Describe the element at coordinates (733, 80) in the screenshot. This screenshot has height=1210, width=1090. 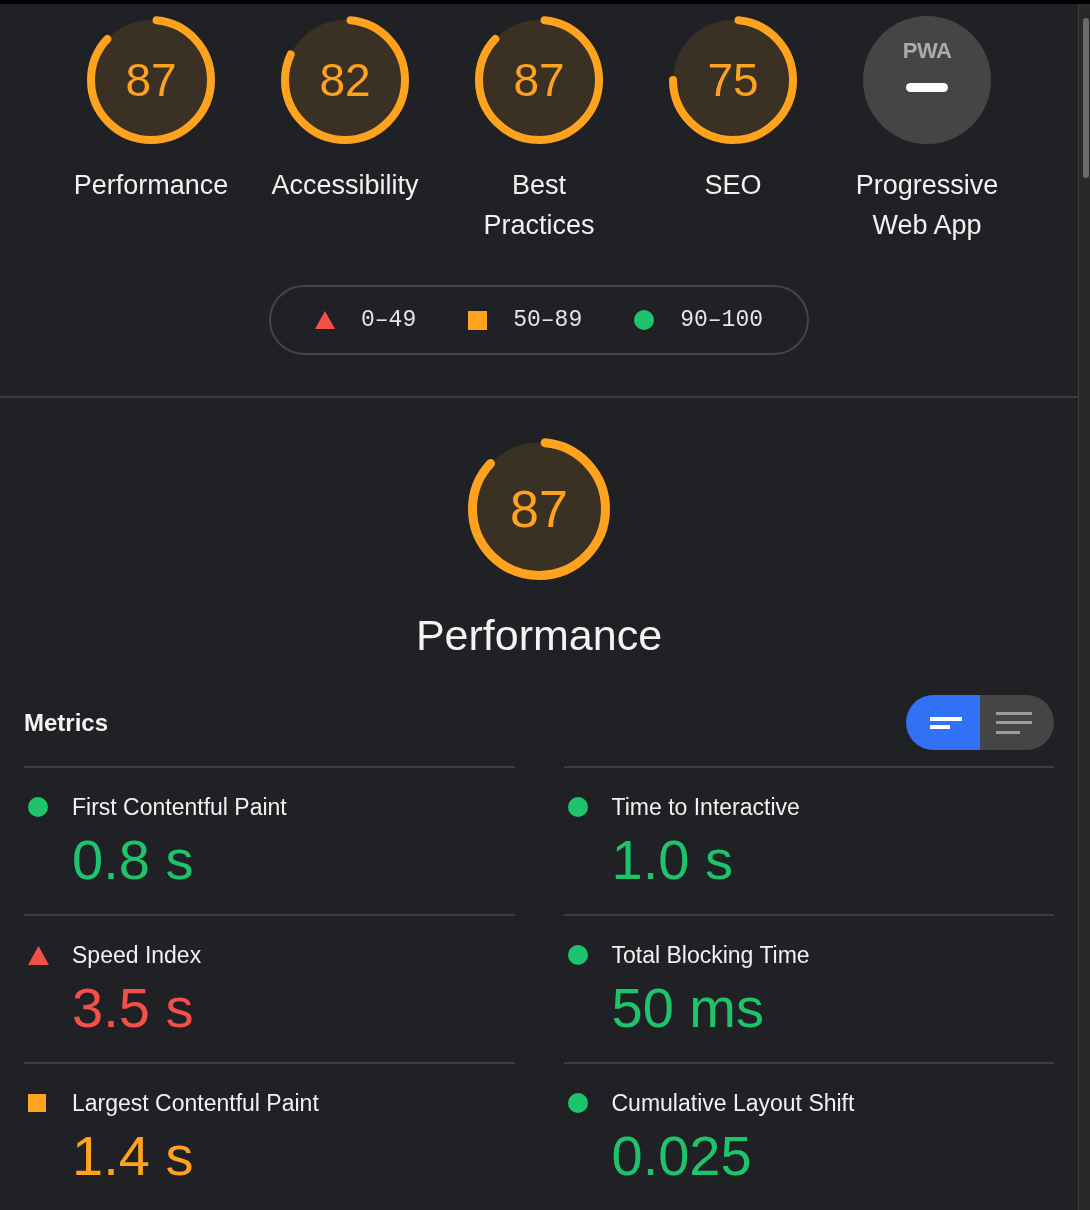
I see `score-value: 75` at that location.